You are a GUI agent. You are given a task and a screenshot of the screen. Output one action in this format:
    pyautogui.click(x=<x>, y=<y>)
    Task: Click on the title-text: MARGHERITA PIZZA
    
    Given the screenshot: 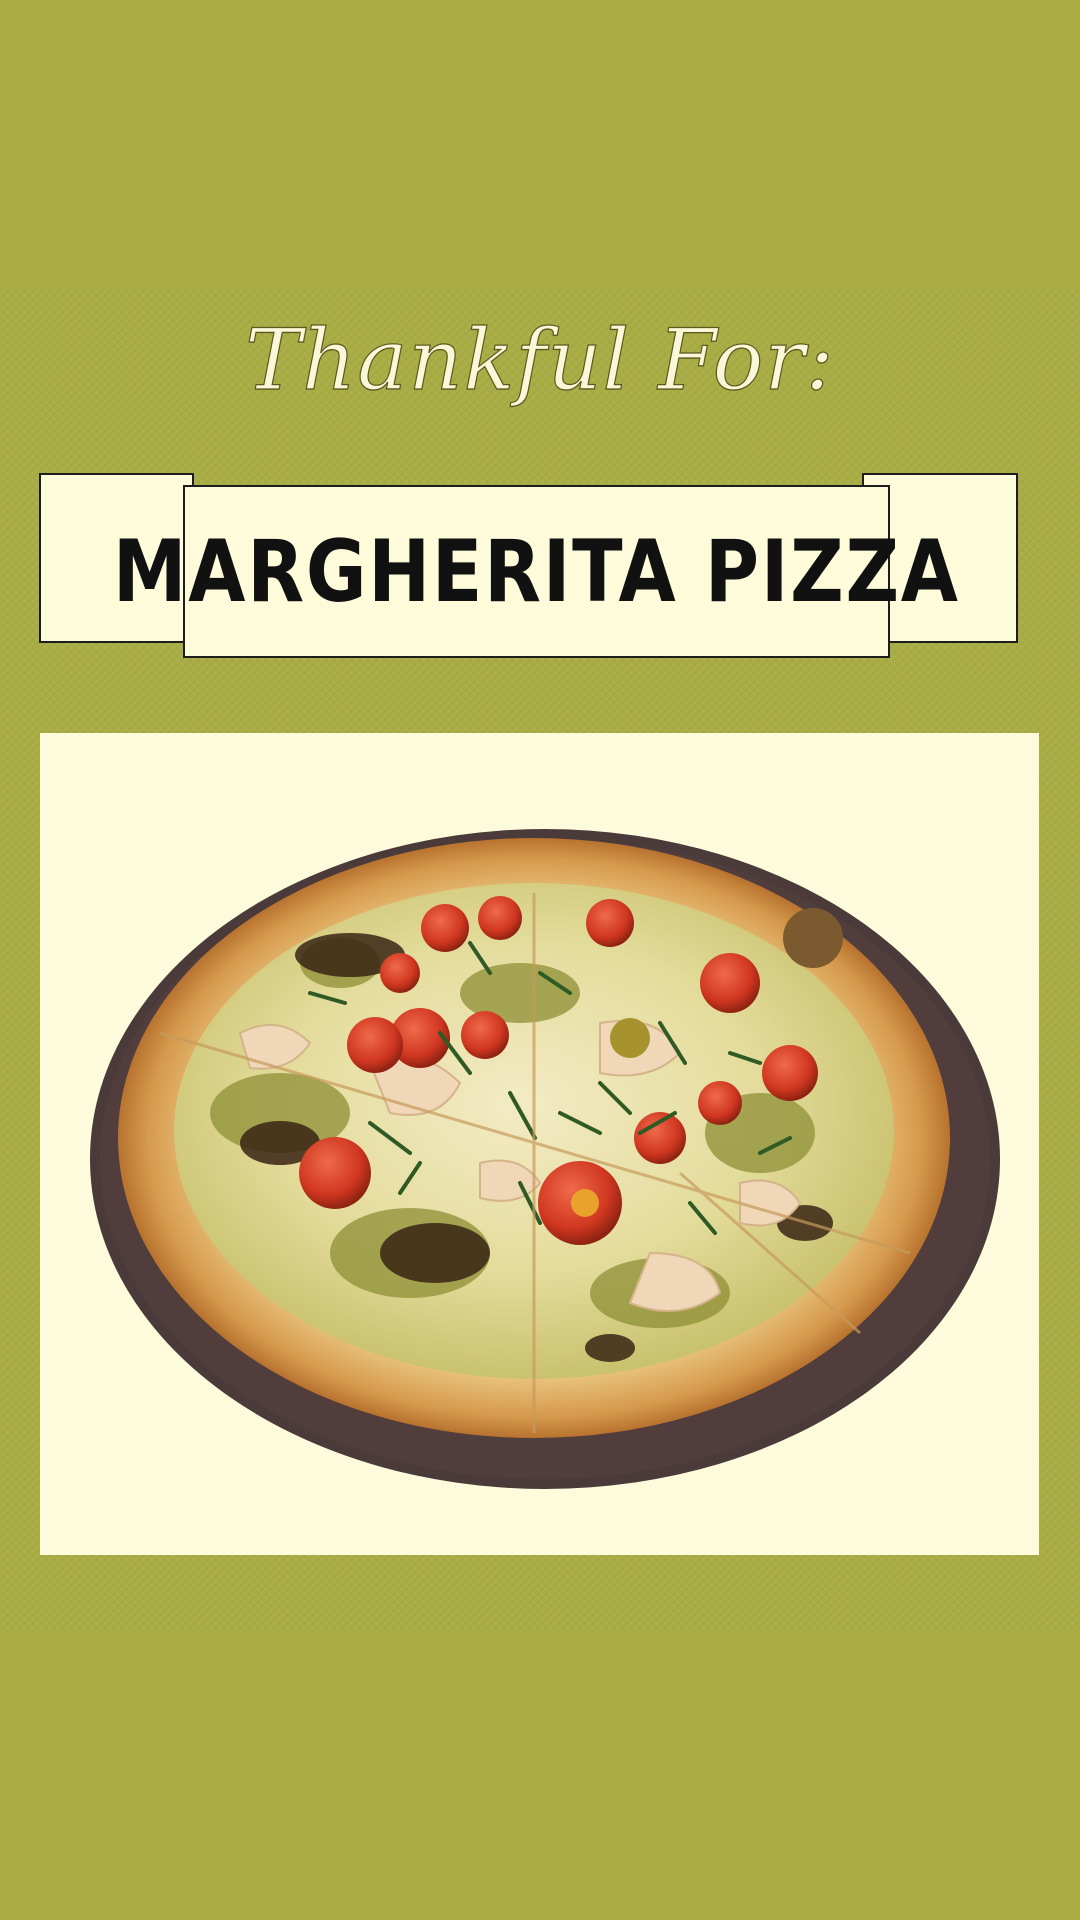 What is the action you would take?
    pyautogui.click(x=536, y=571)
    